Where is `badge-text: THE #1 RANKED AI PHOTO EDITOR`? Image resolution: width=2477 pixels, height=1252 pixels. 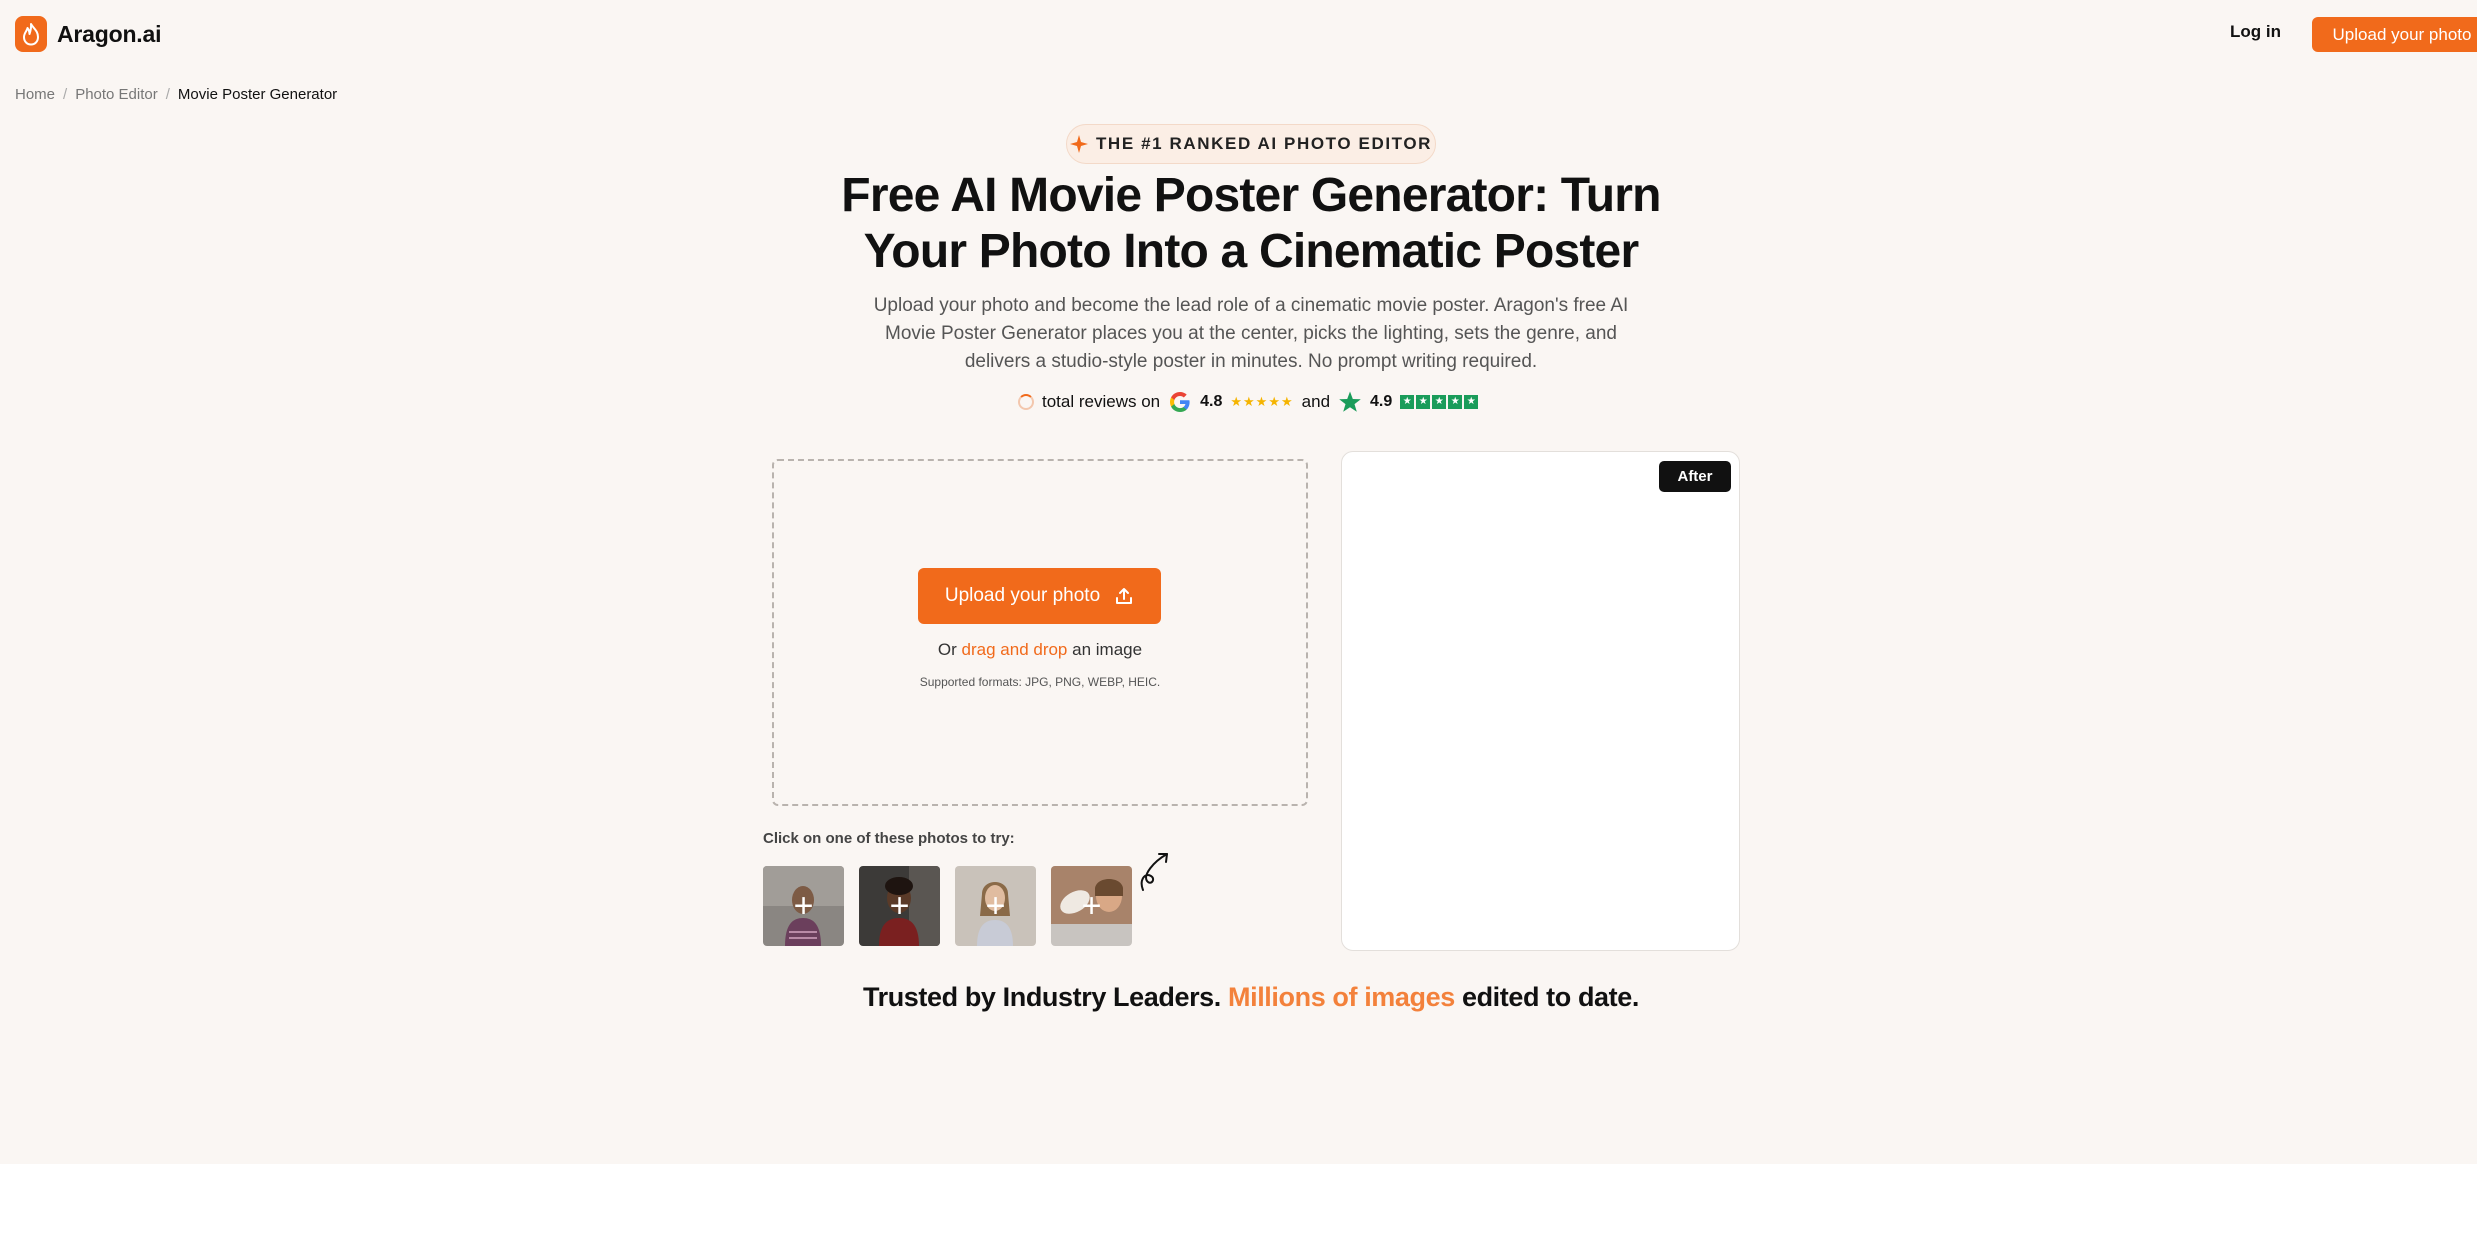
badge-text: THE #1 RANKED AI PHOTO EDITOR is located at coordinates (1264, 143).